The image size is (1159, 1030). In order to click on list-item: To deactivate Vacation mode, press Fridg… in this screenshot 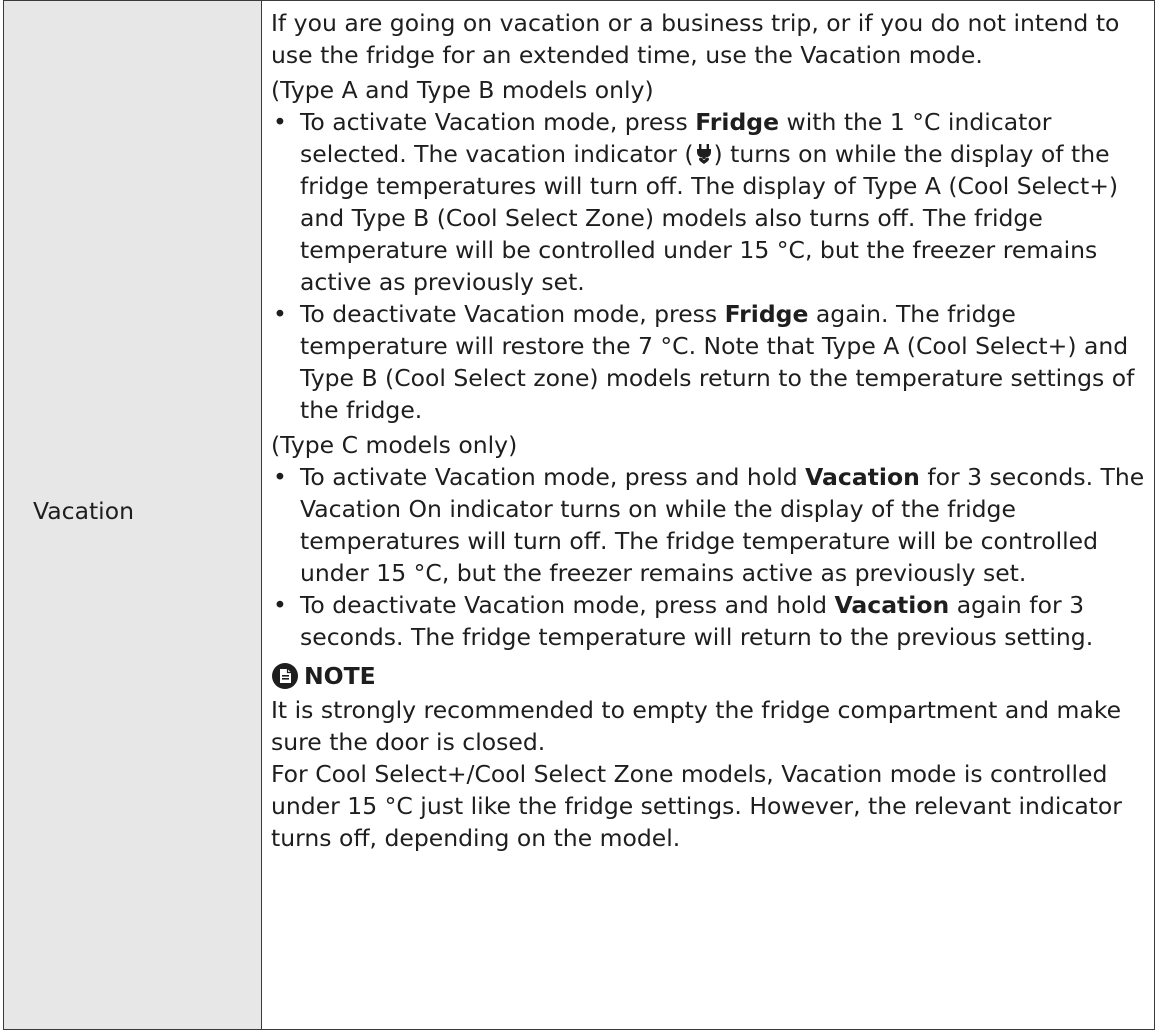, I will do `click(709, 362)`.